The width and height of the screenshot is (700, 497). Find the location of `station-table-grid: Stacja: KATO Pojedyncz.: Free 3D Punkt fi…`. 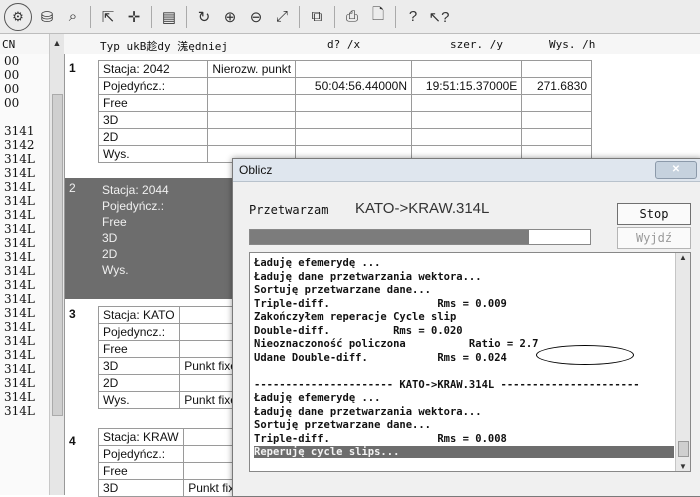

station-table-grid: Stacja: KATO Pojedyncz.: Free 3D Punkt fi… is located at coordinates (173, 357).